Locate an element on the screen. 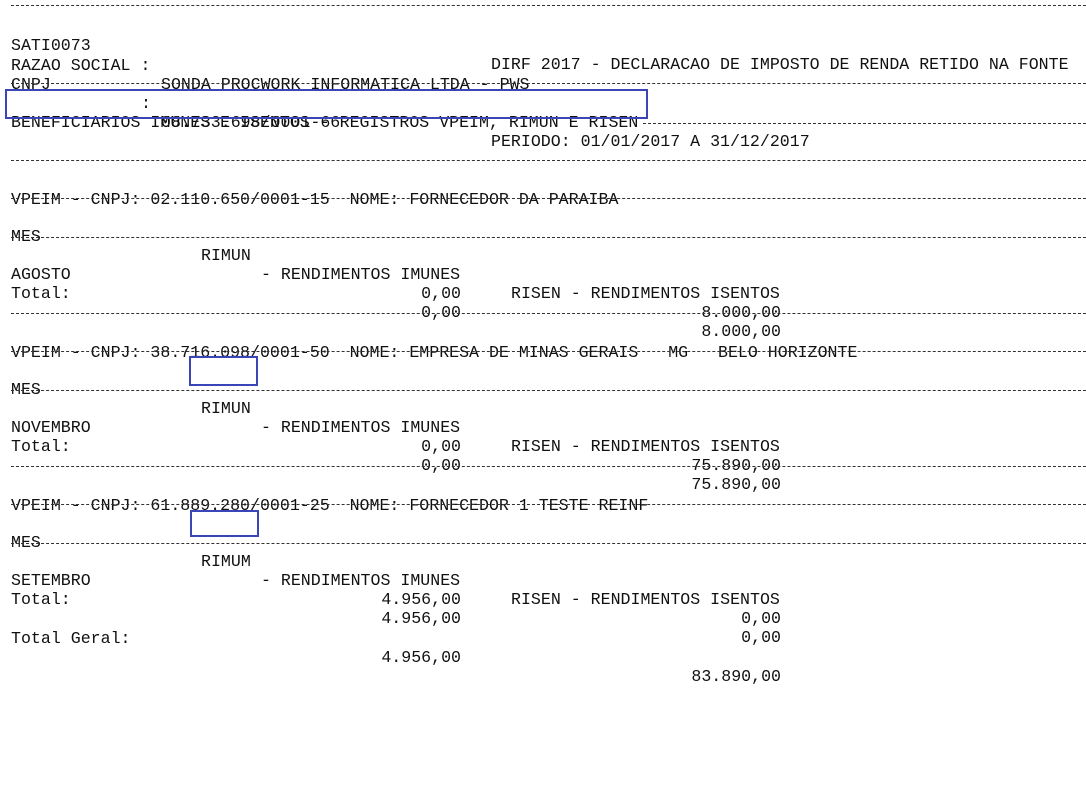  divider-block-2-rows is located at coordinates (548, 390).